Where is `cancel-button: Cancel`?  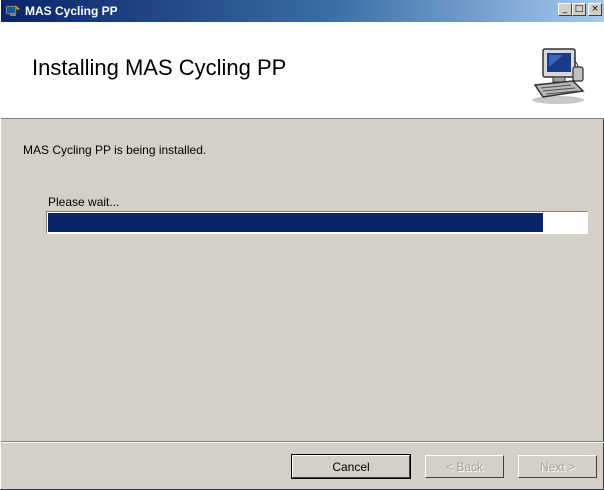 cancel-button: Cancel is located at coordinates (351, 466).